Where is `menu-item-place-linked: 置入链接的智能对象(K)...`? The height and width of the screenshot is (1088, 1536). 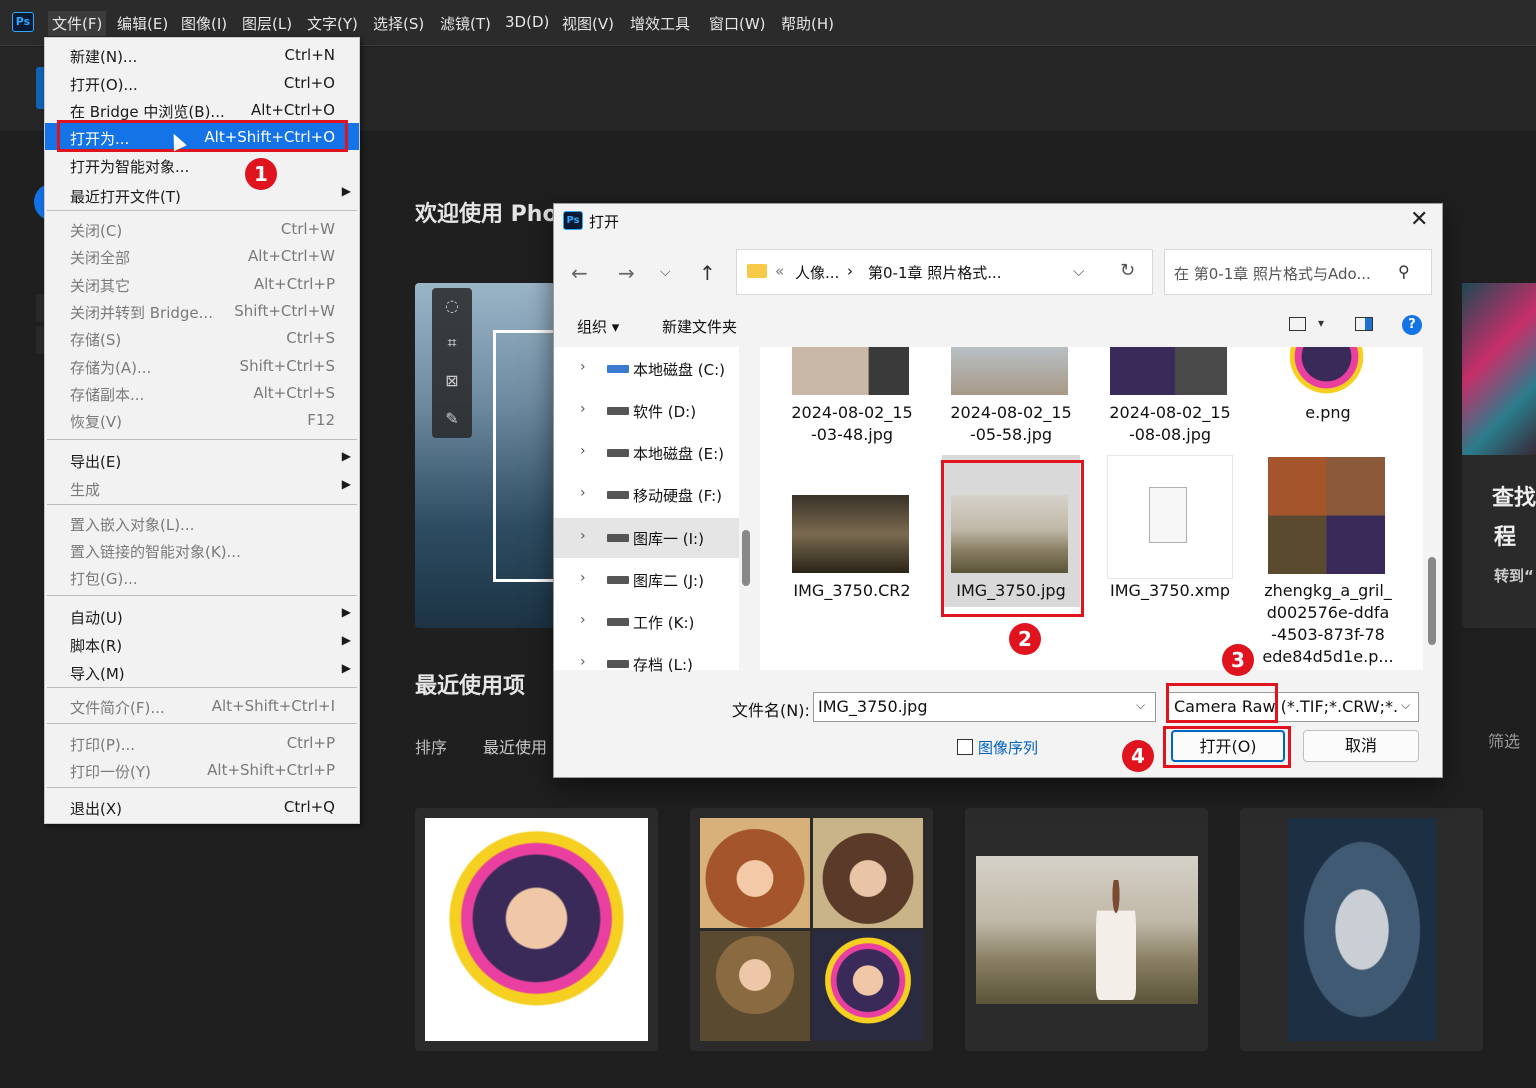
menu-item-place-linked: 置入链接的智能对象(K)... is located at coordinates (202, 549).